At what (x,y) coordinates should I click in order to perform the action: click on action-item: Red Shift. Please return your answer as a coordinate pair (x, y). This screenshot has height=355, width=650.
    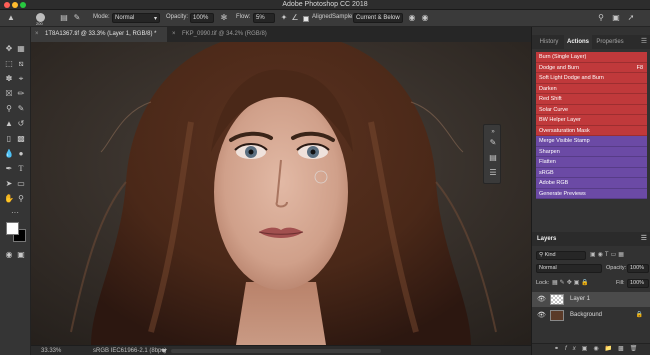
    Looking at the image, I should click on (591, 99).